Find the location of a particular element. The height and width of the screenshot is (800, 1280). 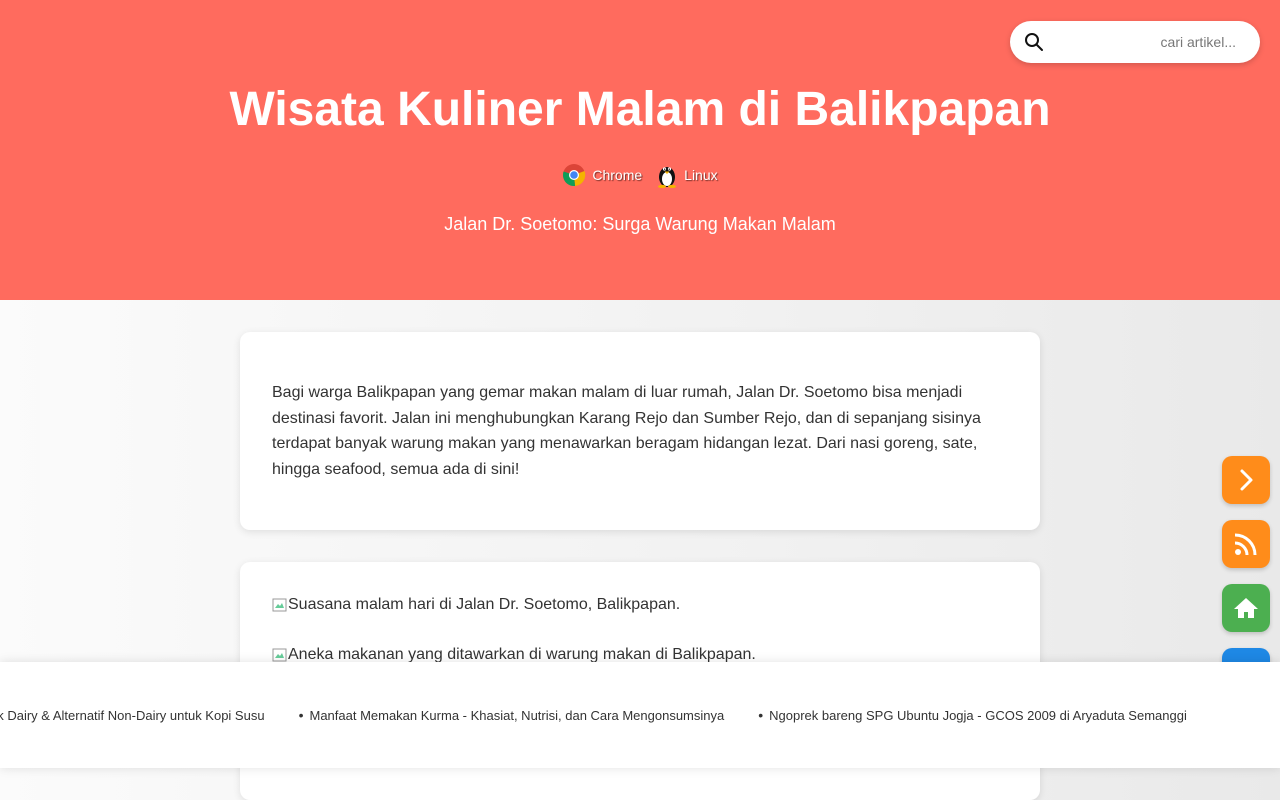

badge-chrome-label: Chrome is located at coordinates (617, 175).